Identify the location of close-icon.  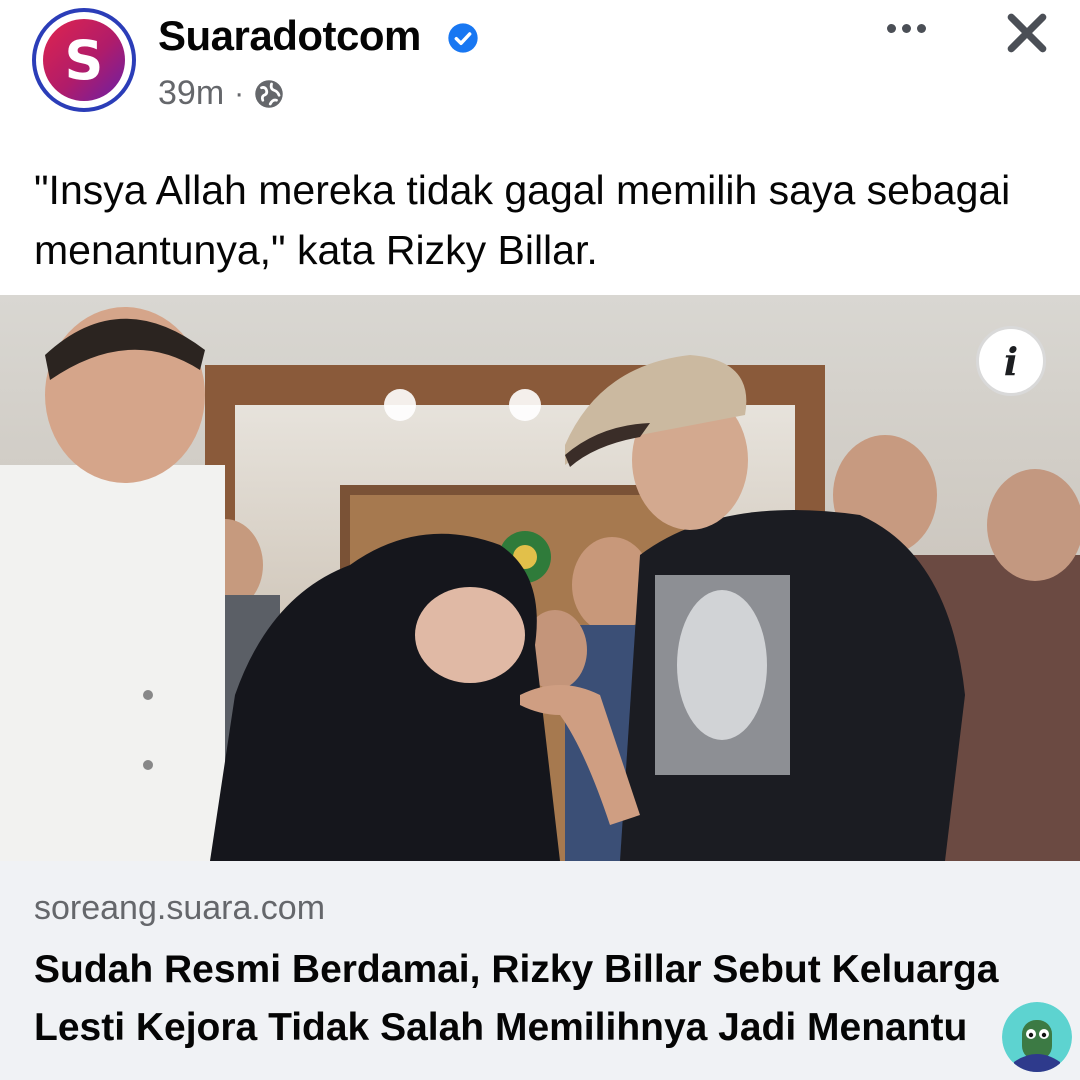
(1027, 33).